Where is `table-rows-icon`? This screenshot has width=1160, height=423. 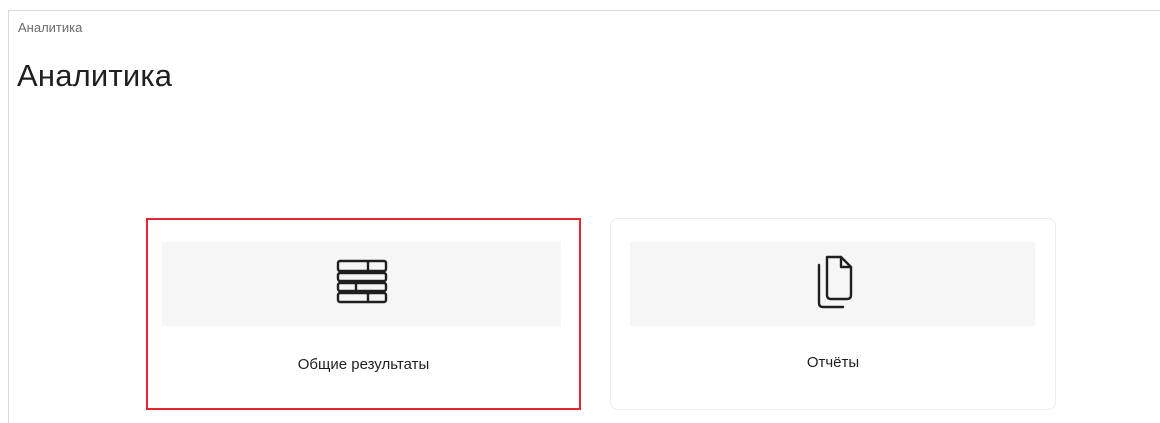
table-rows-icon is located at coordinates (362, 284).